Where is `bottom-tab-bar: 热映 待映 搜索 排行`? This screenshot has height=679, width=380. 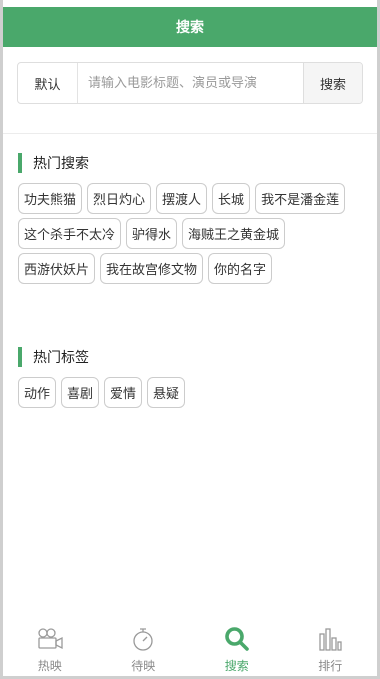 bottom-tab-bar: 热映 待映 搜索 排行 is located at coordinates (190, 649).